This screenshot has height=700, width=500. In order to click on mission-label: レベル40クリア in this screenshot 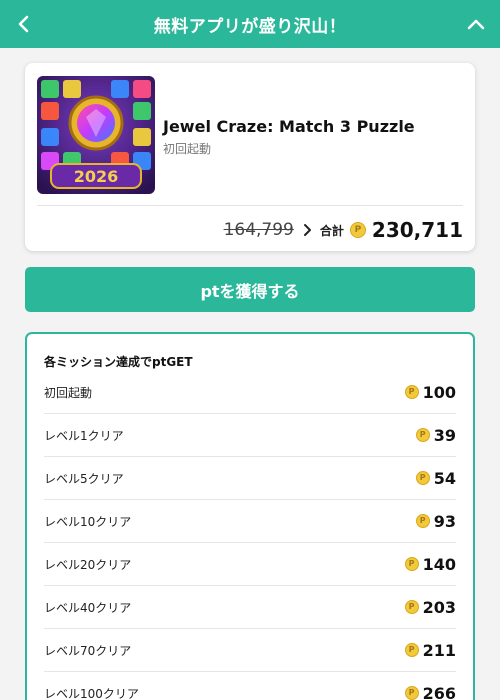, I will do `click(88, 607)`.